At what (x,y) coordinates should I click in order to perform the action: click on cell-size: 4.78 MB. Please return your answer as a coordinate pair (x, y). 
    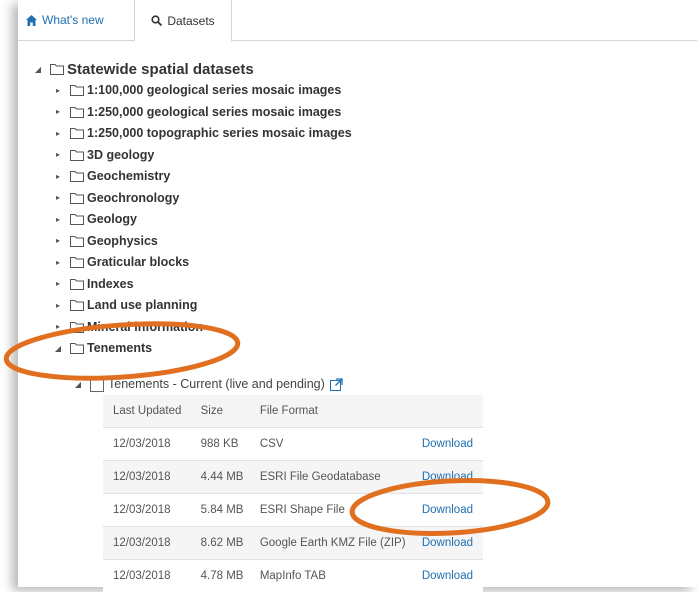
    Looking at the image, I should click on (220, 576).